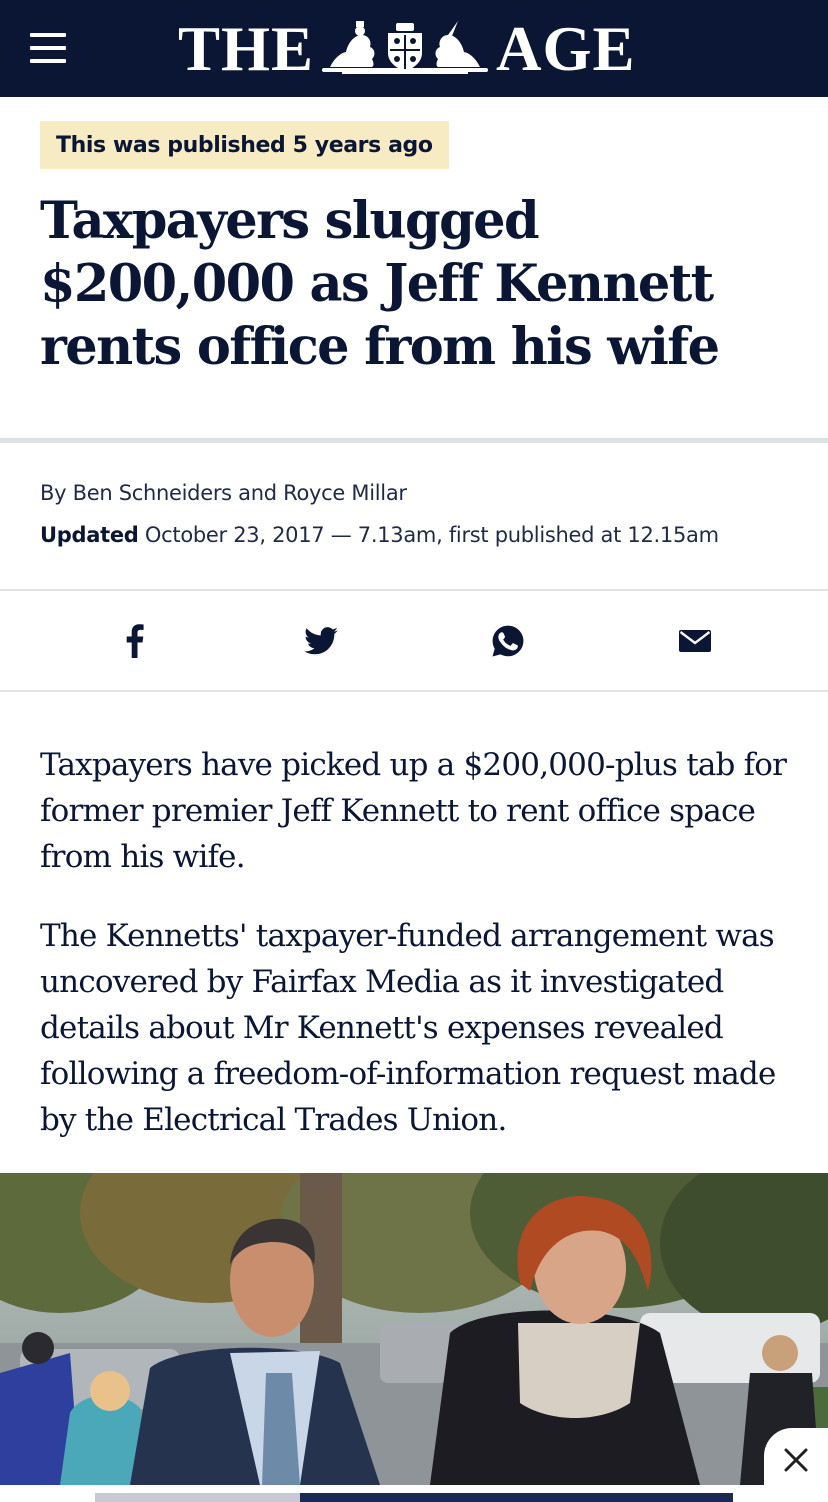 The image size is (828, 1502). What do you see at coordinates (414, 641) in the screenshot?
I see `share-bar` at bounding box center [414, 641].